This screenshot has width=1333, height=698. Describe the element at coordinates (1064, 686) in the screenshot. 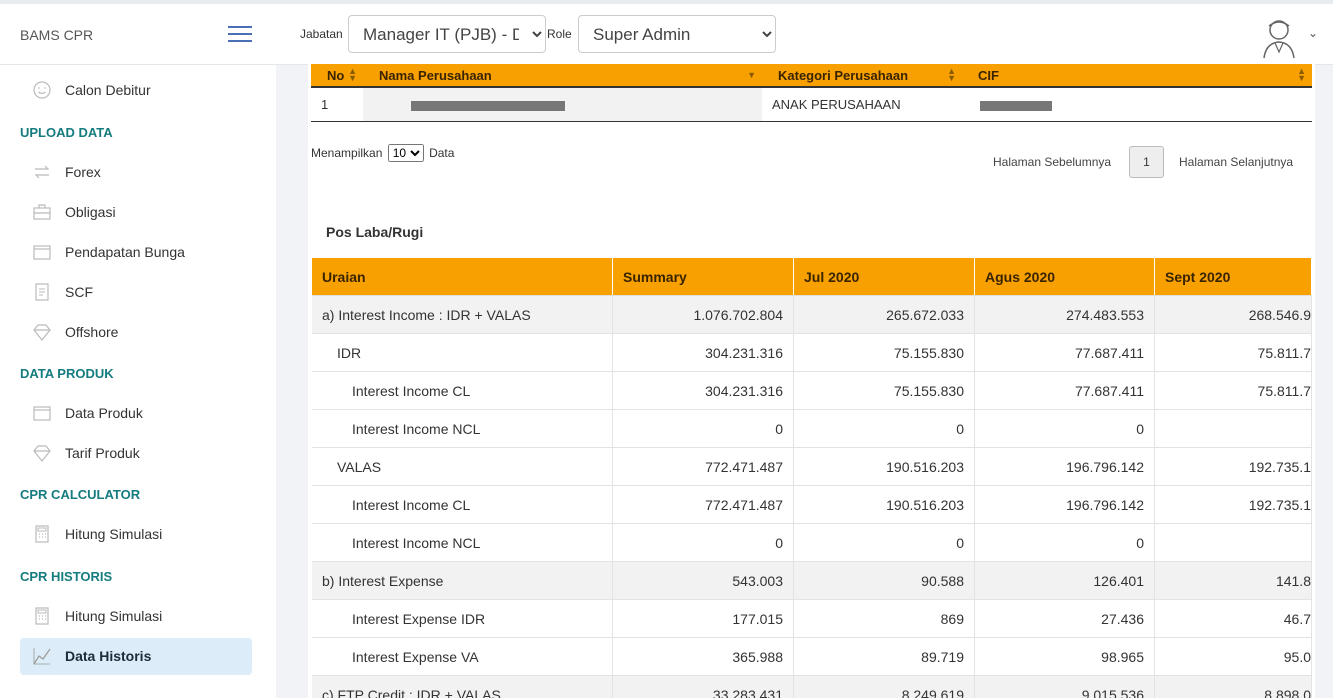

I see `cell-value: 9.015.536` at that location.